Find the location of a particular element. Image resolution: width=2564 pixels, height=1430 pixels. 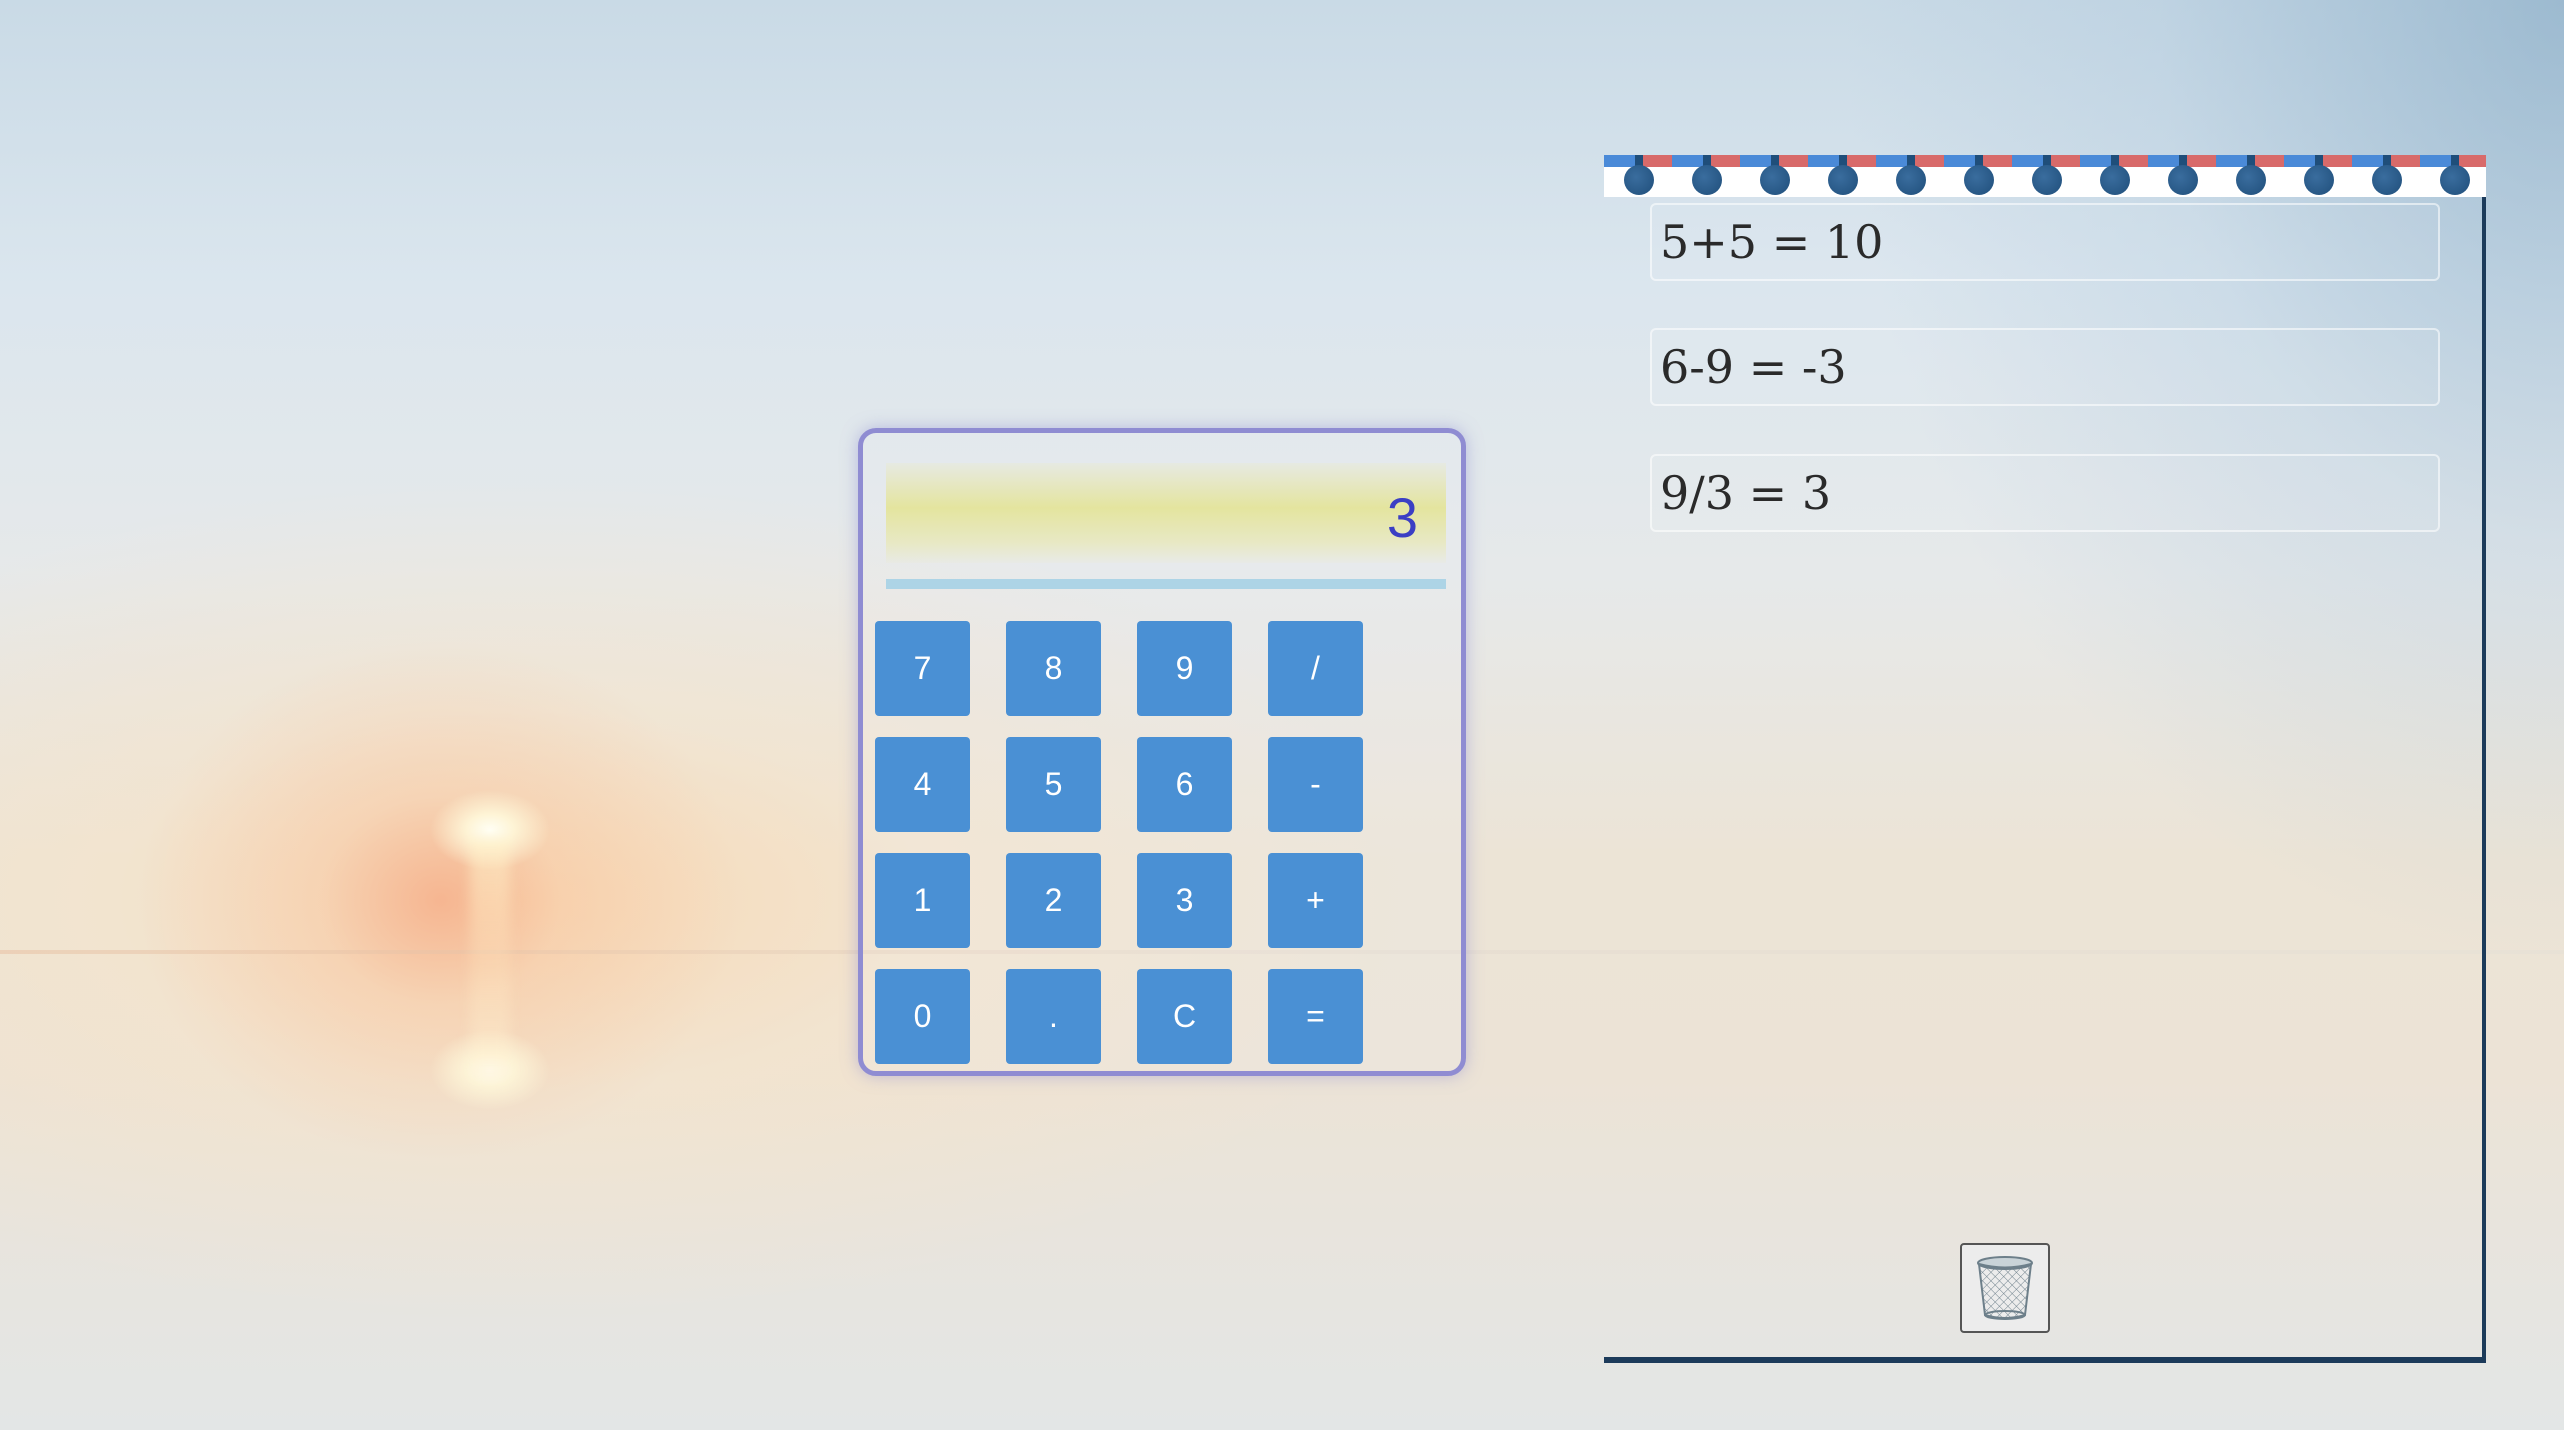

key-equals: = is located at coordinates (1315, 1016).